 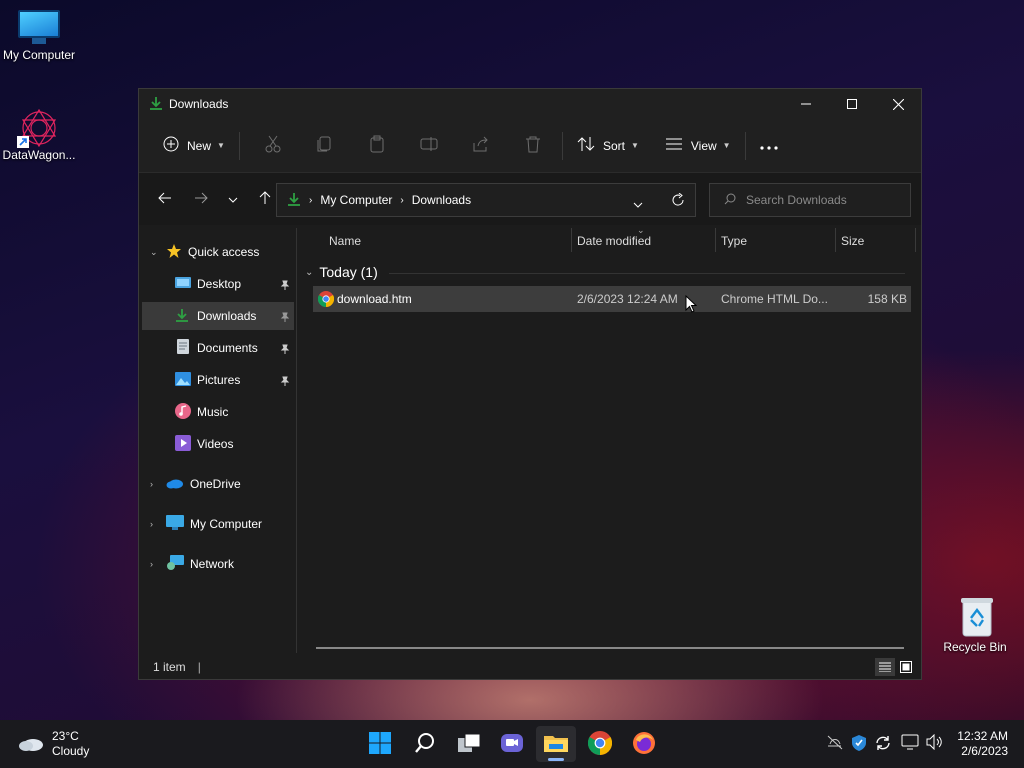 I want to click on rename-button, so click(x=429, y=146).